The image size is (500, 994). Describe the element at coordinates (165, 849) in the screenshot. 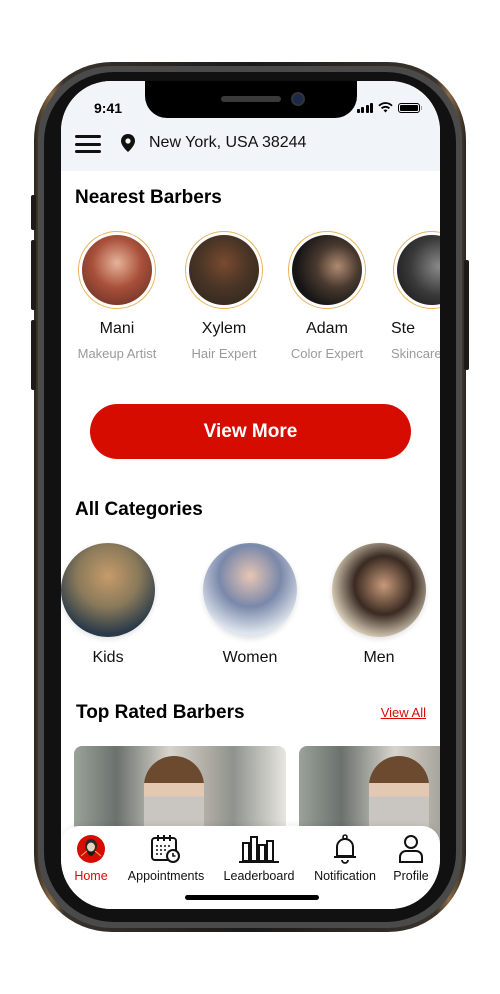

I see `calendar-clock-icon` at that location.